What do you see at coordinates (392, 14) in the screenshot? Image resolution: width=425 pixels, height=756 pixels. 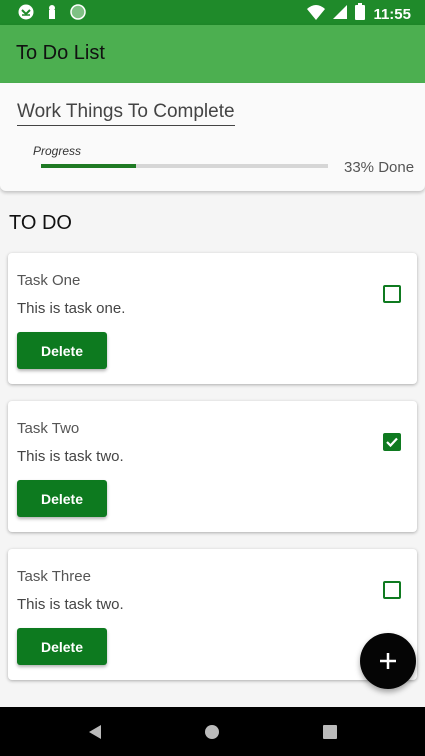 I see `status-time: 11:55` at bounding box center [392, 14].